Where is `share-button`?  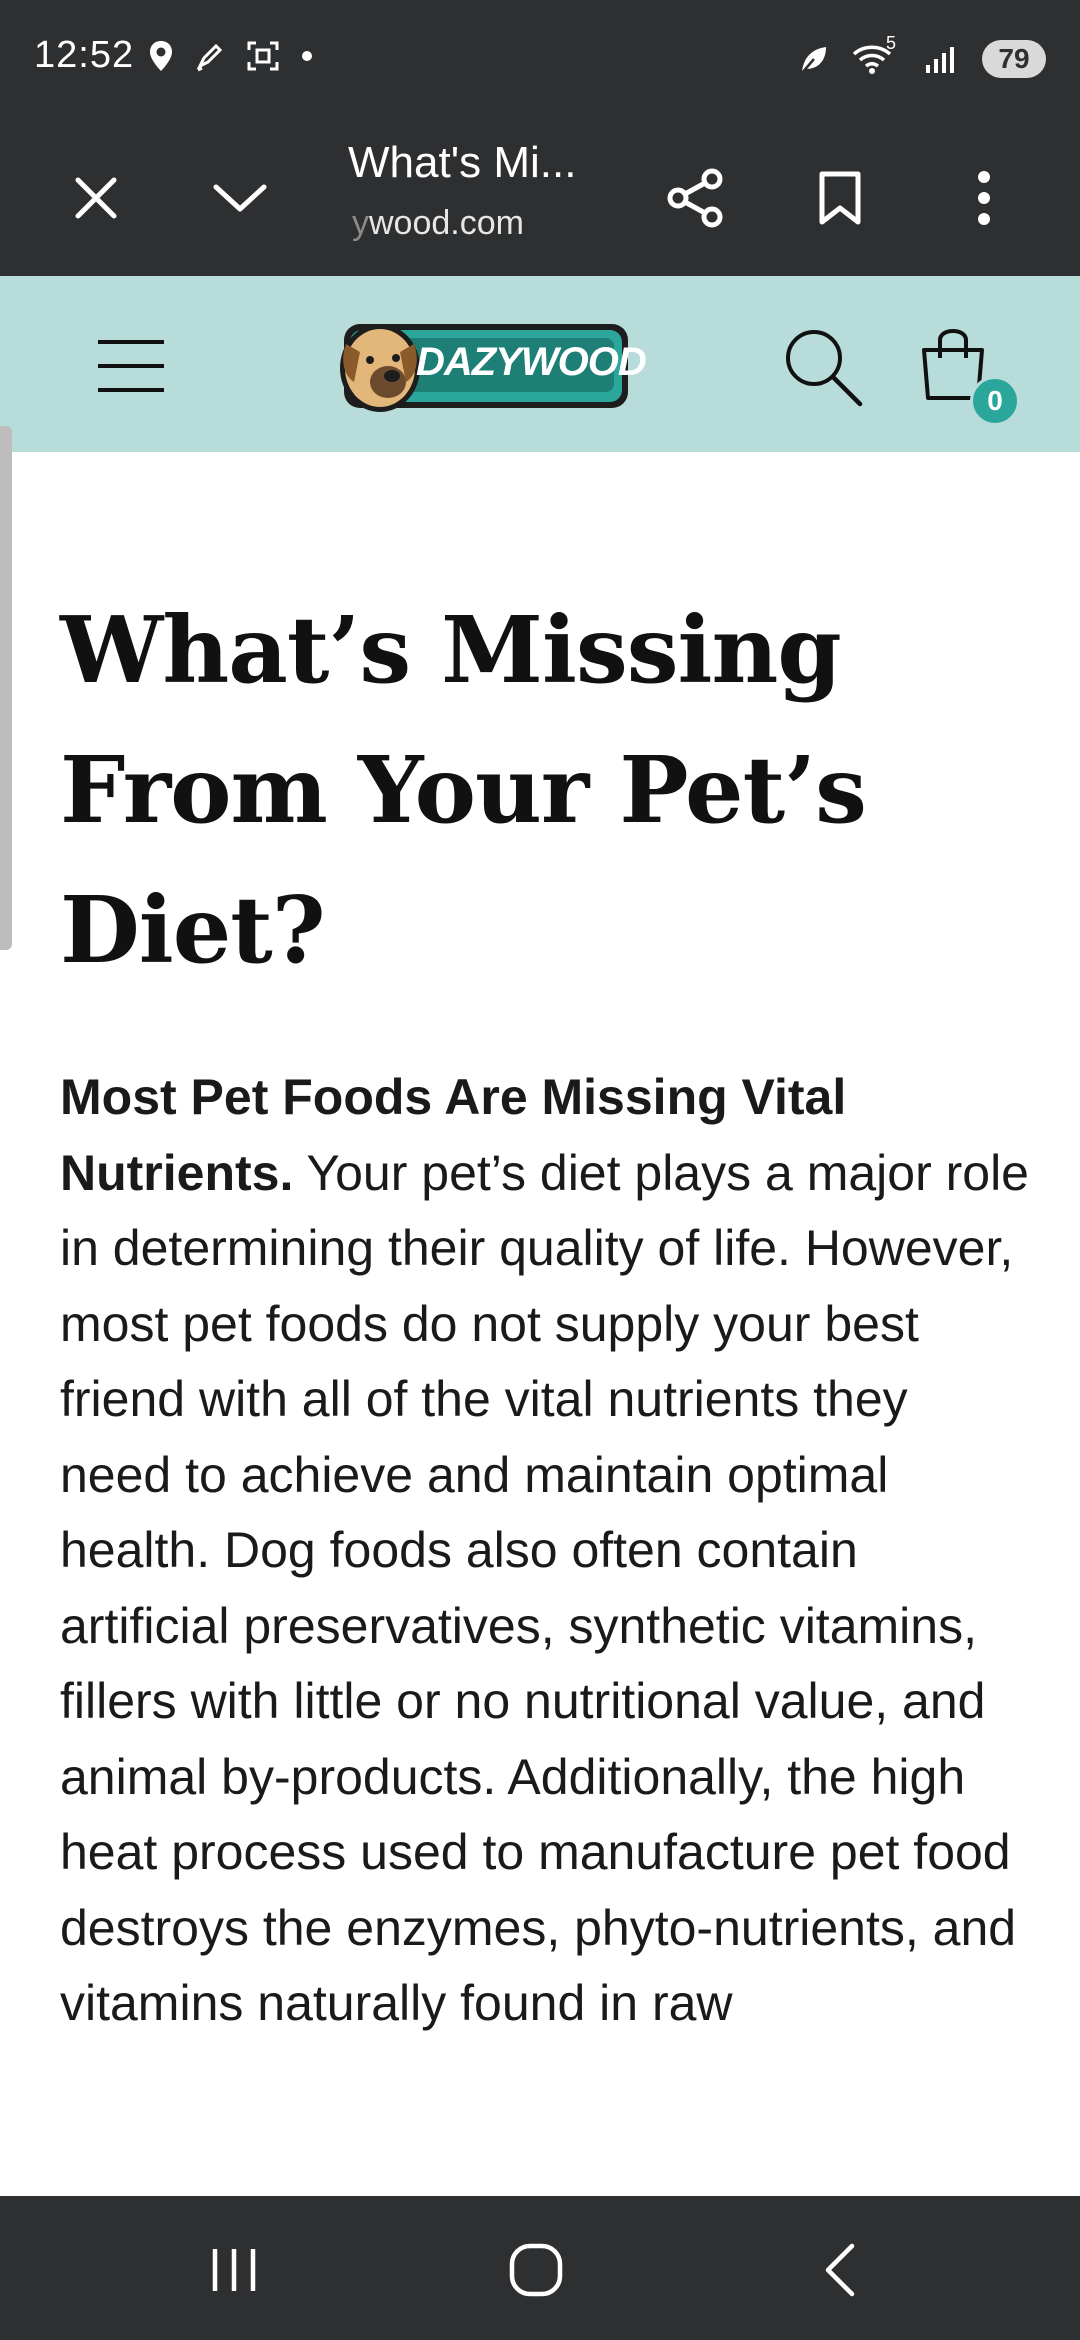
share-button is located at coordinates (696, 198).